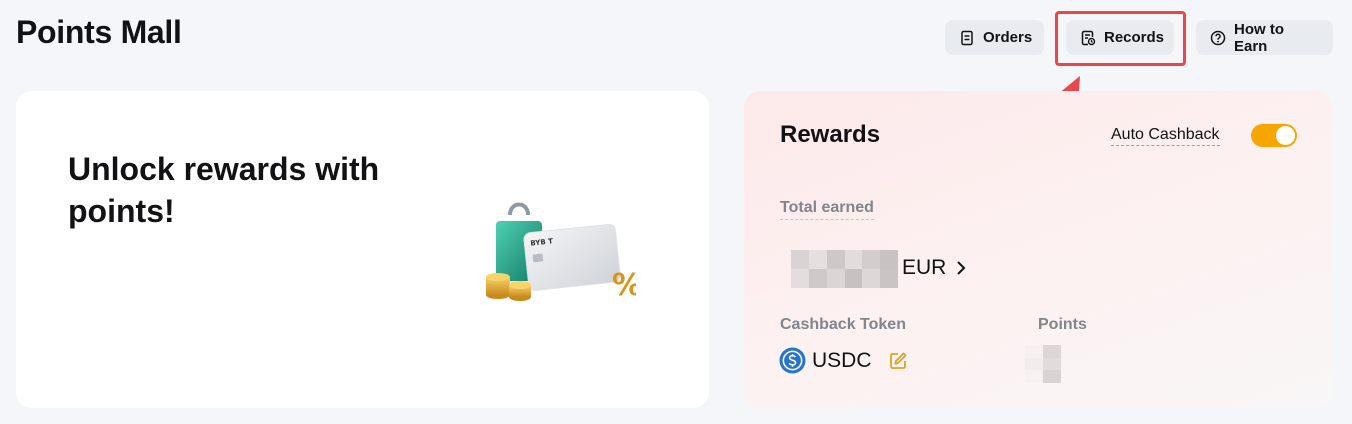 The image size is (1352, 424). What do you see at coordinates (1043, 364) in the screenshot?
I see `points-value-redacted` at bounding box center [1043, 364].